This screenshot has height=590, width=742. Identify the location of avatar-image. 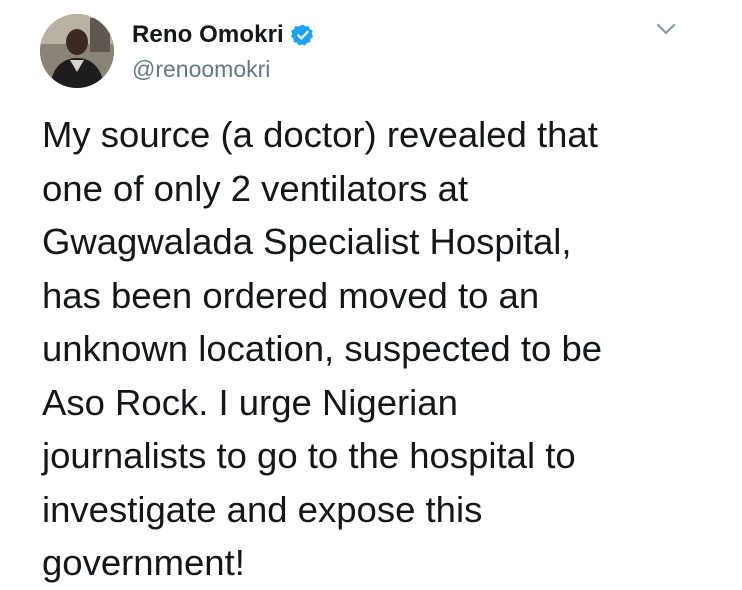
(77, 51).